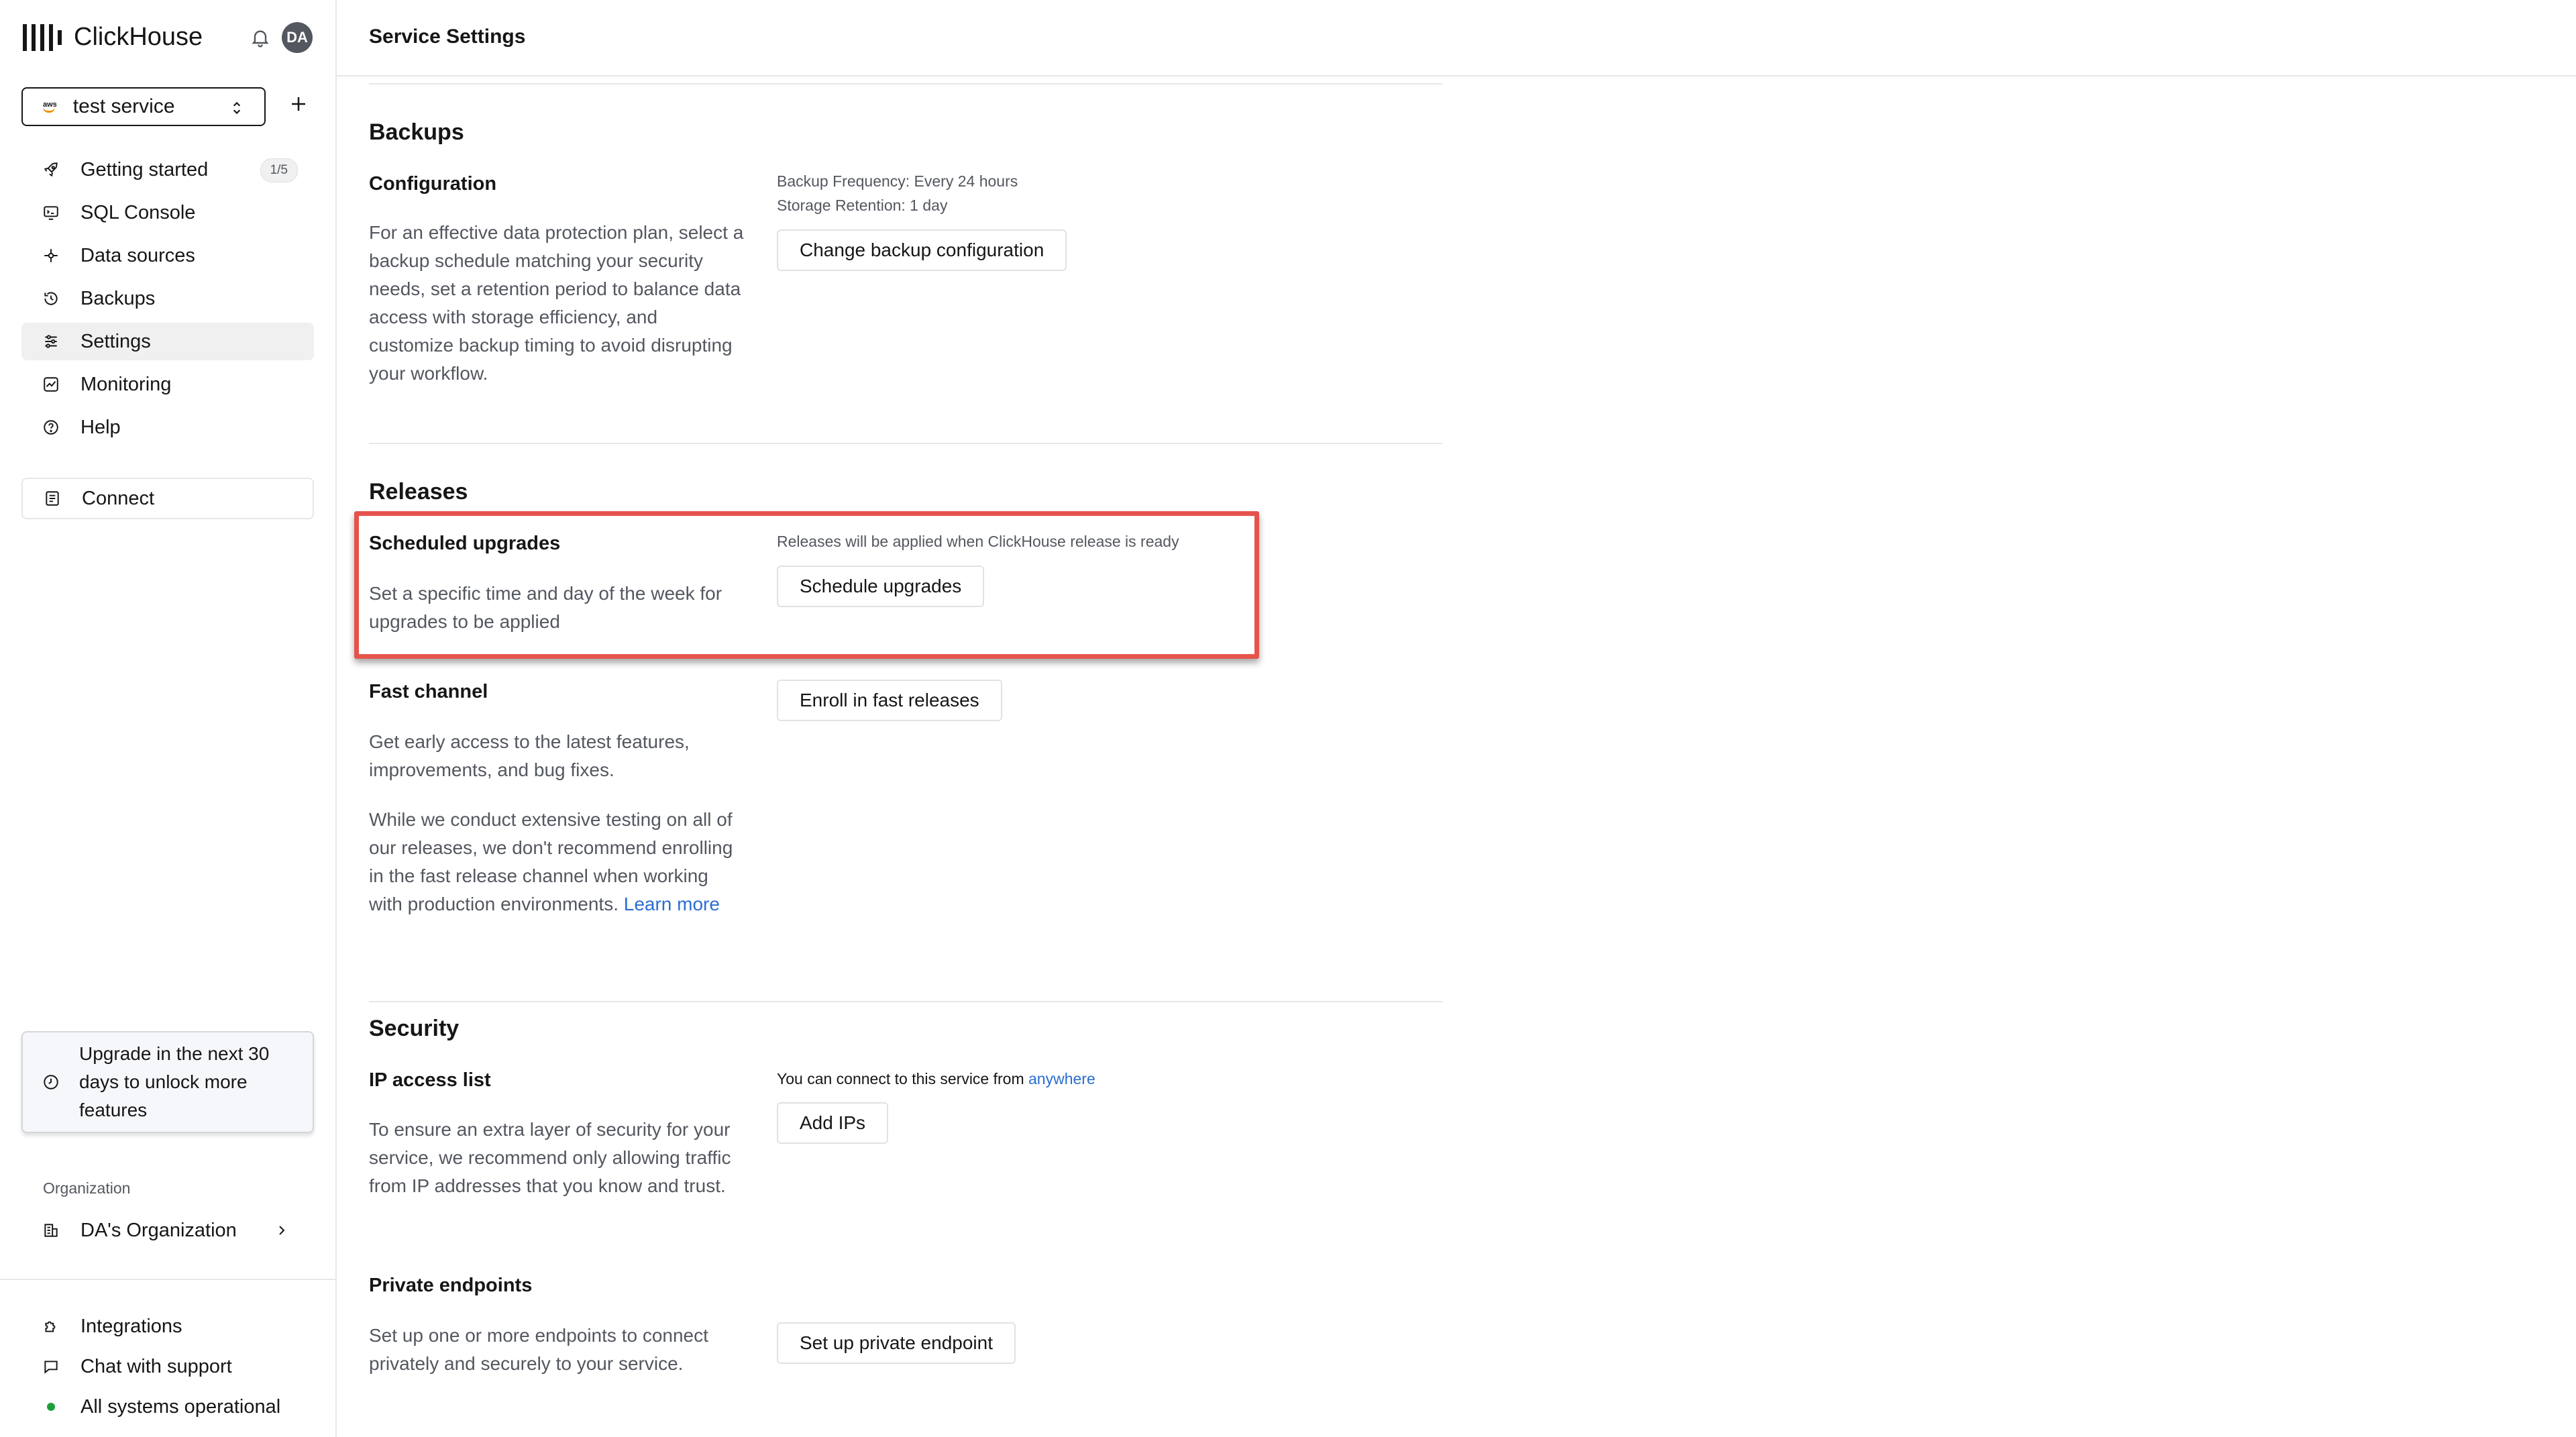 This screenshot has width=2576, height=1437. What do you see at coordinates (118, 498) in the screenshot?
I see `connect-label: Connect` at bounding box center [118, 498].